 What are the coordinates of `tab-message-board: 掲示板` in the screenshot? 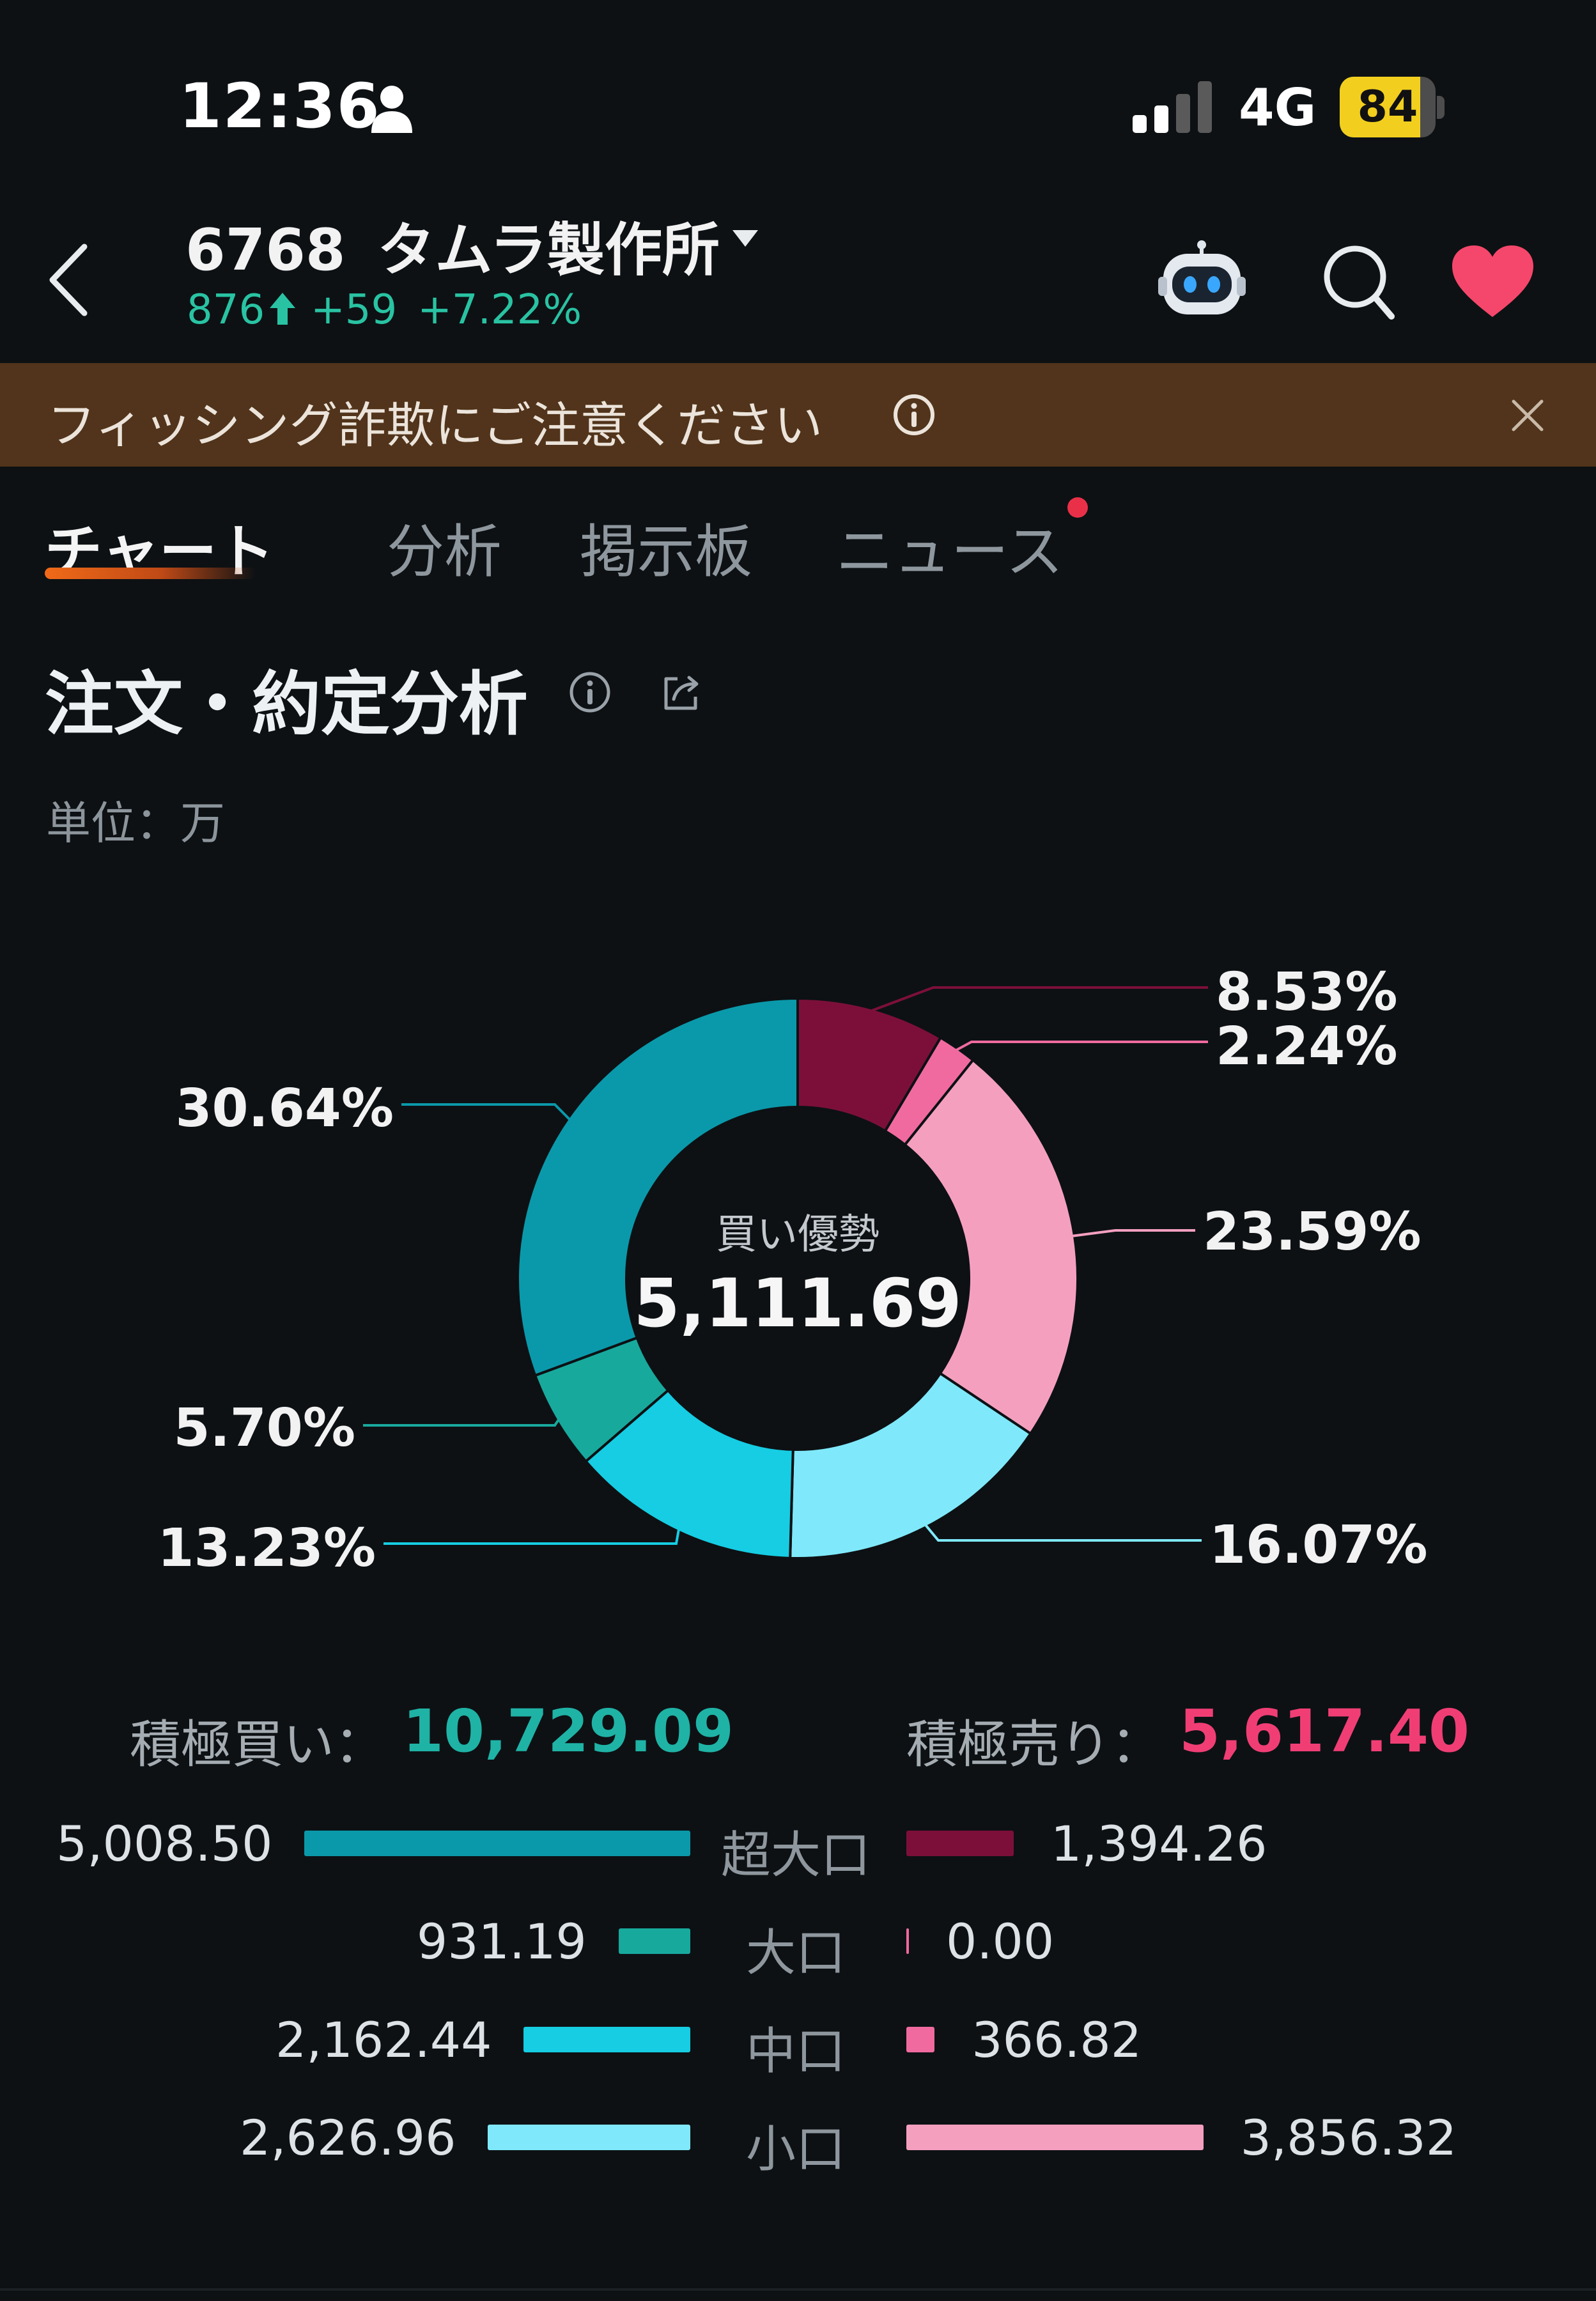 It's located at (666, 546).